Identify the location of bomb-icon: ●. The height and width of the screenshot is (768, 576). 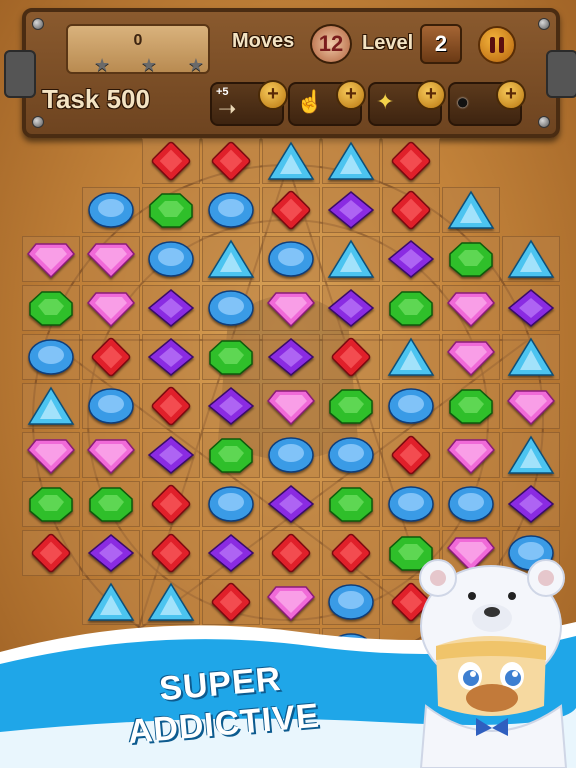
(463, 101).